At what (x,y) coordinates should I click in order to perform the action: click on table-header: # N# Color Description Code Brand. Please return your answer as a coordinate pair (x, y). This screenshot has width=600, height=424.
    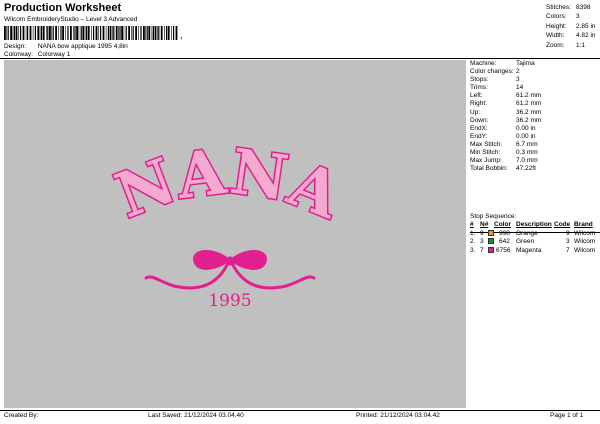
    Looking at the image, I should click on (531, 224).